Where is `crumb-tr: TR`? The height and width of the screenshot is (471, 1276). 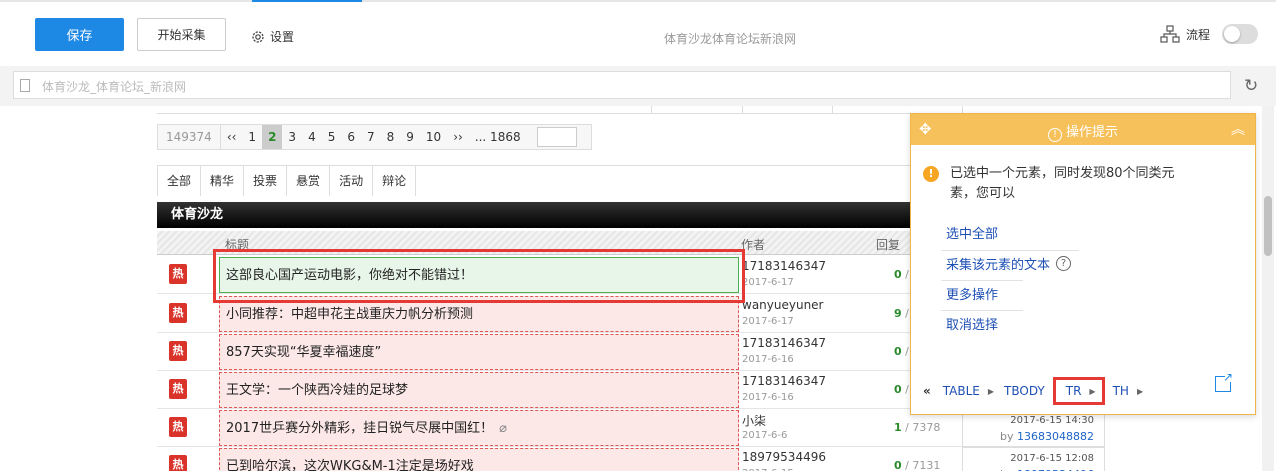
crumb-tr: TR is located at coordinates (1073, 391).